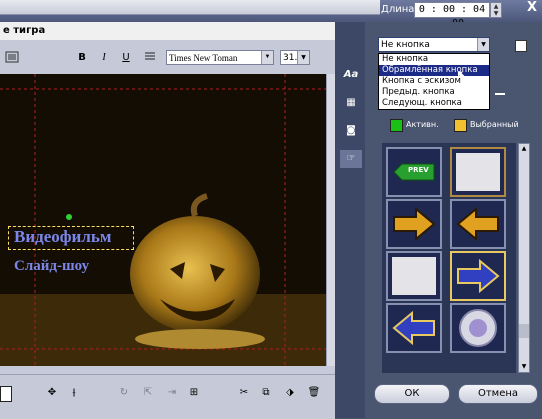 The image size is (542, 419). I want to click on tab-background: ▦, so click(351, 103).